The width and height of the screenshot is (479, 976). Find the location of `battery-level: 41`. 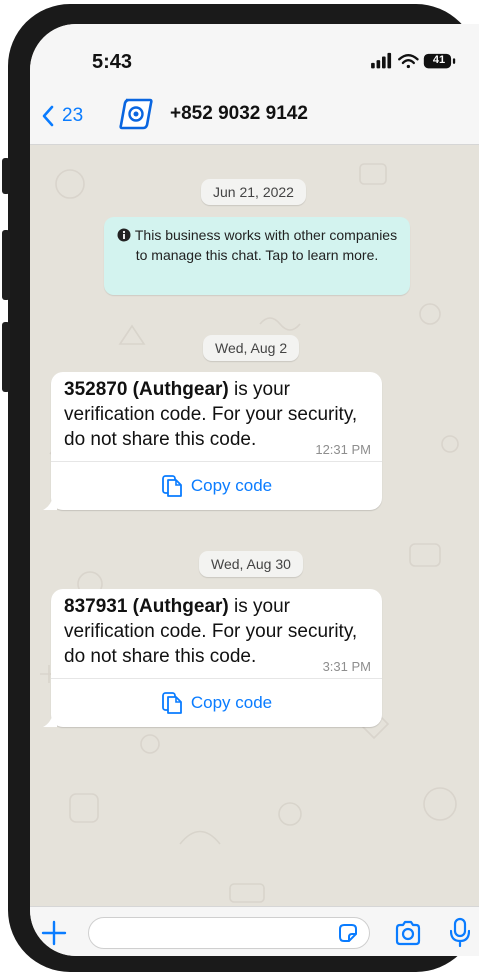

battery-level: 41 is located at coordinates (439, 60).